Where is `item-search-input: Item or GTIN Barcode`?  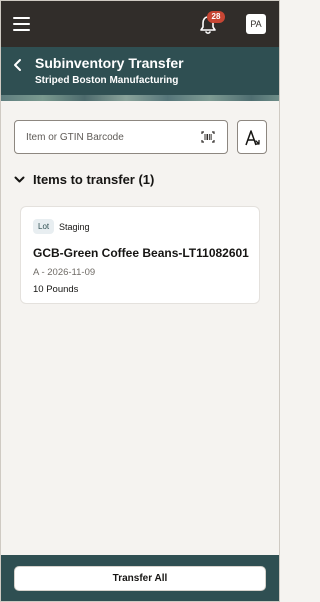 item-search-input: Item or GTIN Barcode is located at coordinates (121, 137).